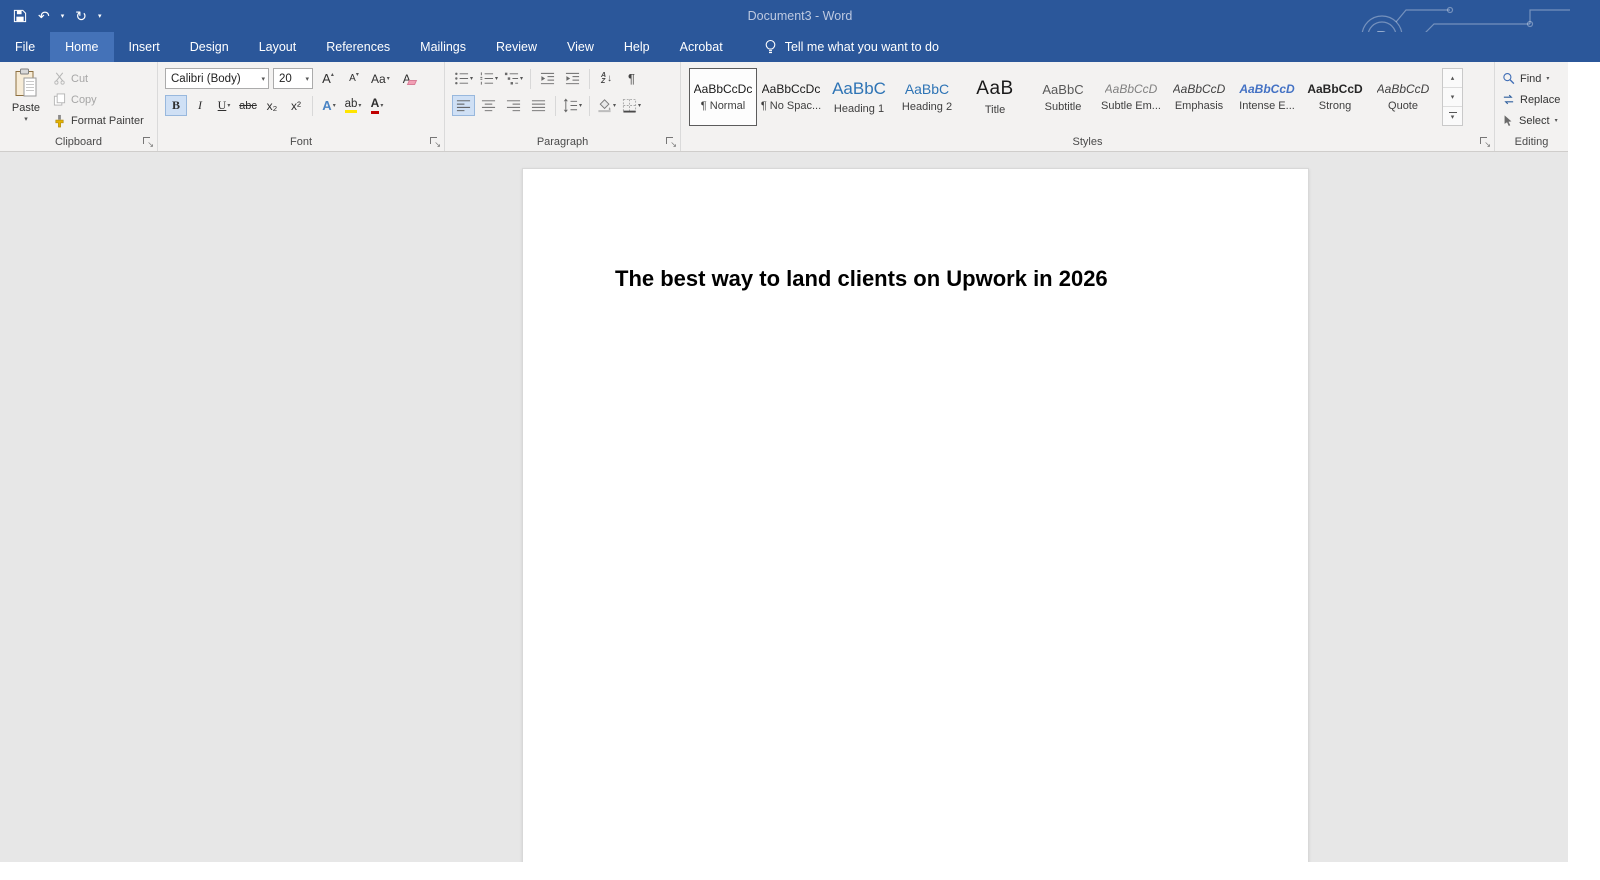 This screenshot has width=1600, height=880. I want to click on change-case-button: Aa ▾, so click(380, 78).